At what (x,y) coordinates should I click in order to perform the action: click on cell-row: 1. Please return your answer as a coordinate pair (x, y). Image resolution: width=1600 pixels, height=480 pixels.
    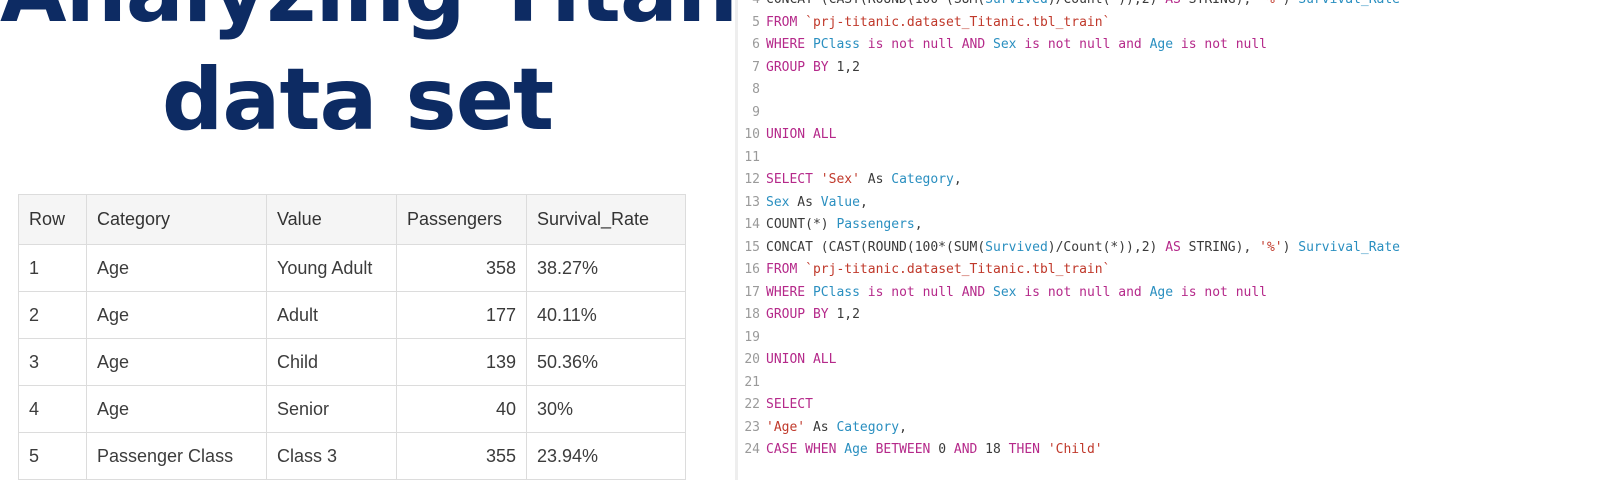
    Looking at the image, I should click on (52, 268).